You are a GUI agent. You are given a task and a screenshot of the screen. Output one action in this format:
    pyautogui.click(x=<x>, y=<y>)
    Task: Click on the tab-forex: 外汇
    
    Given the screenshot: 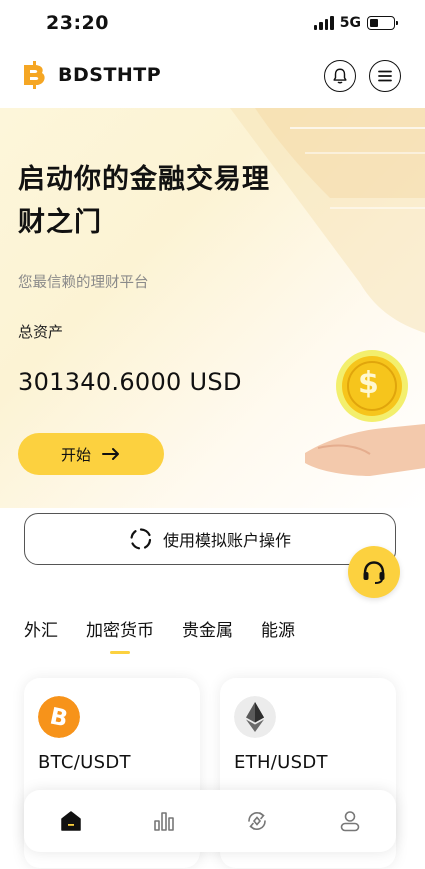 What is the action you would take?
    pyautogui.click(x=41, y=628)
    